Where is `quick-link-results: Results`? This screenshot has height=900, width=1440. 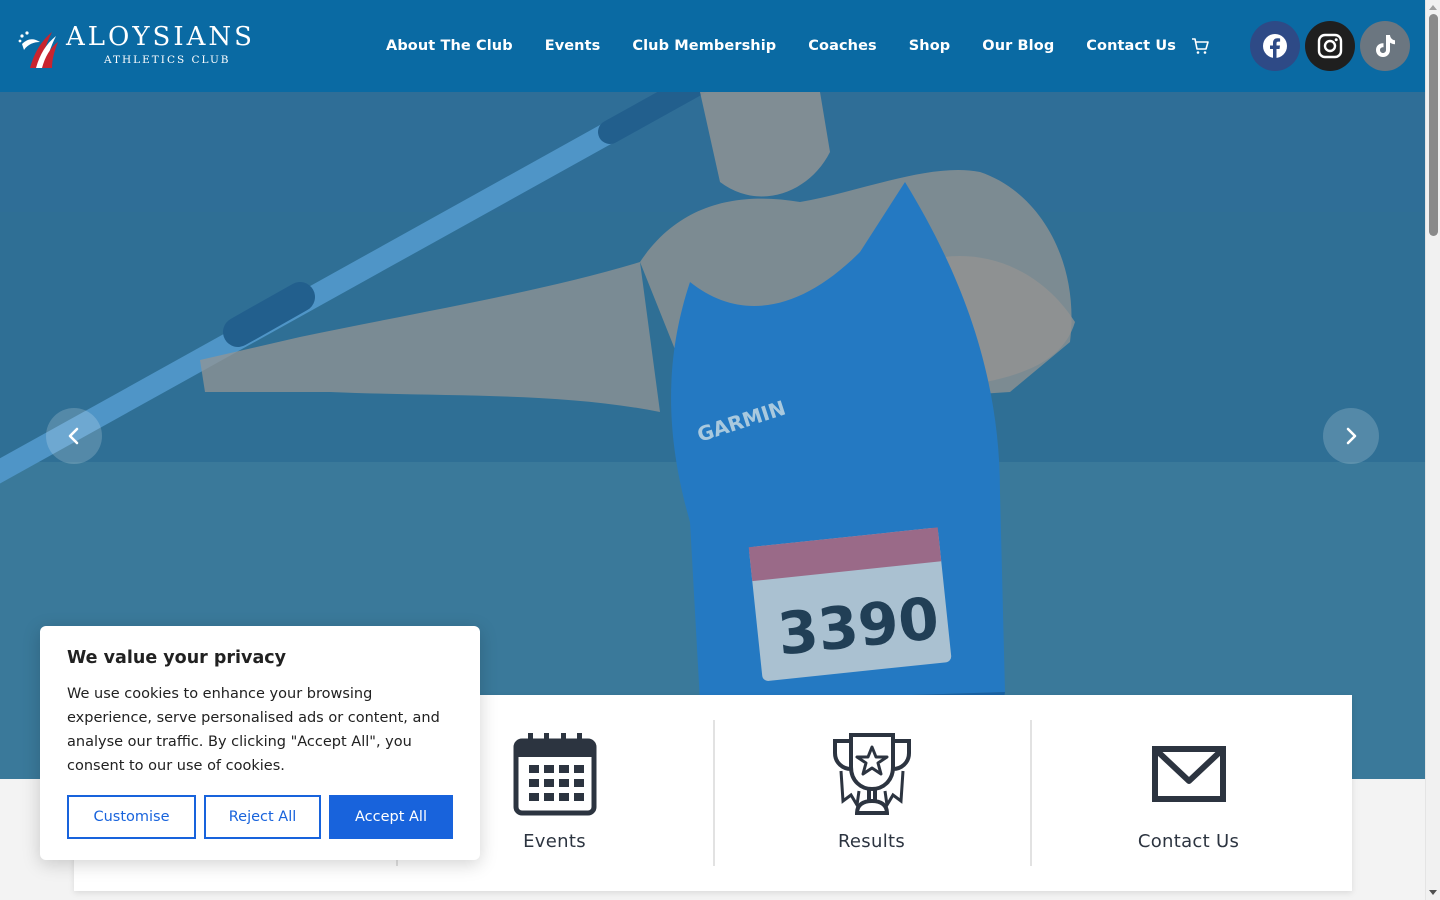
quick-link-results: Results is located at coordinates (871, 793).